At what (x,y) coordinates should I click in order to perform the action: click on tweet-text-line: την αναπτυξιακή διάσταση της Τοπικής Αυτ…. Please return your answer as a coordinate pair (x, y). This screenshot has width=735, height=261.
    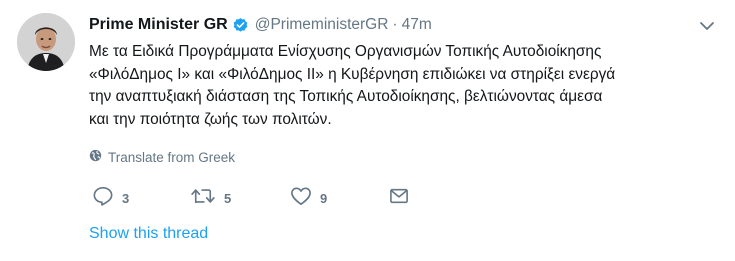
    Looking at the image, I should click on (346, 96).